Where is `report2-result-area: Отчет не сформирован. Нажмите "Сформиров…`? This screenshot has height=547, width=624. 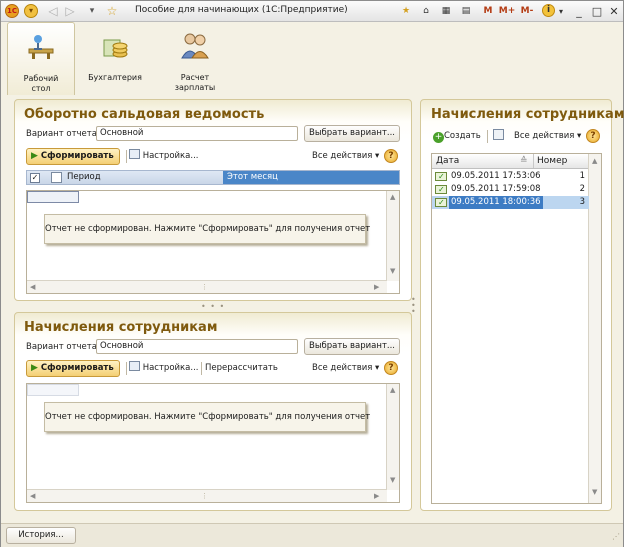
report2-result-area: Отчет не сформирован. Нажмите "Сформиров… is located at coordinates (213, 443).